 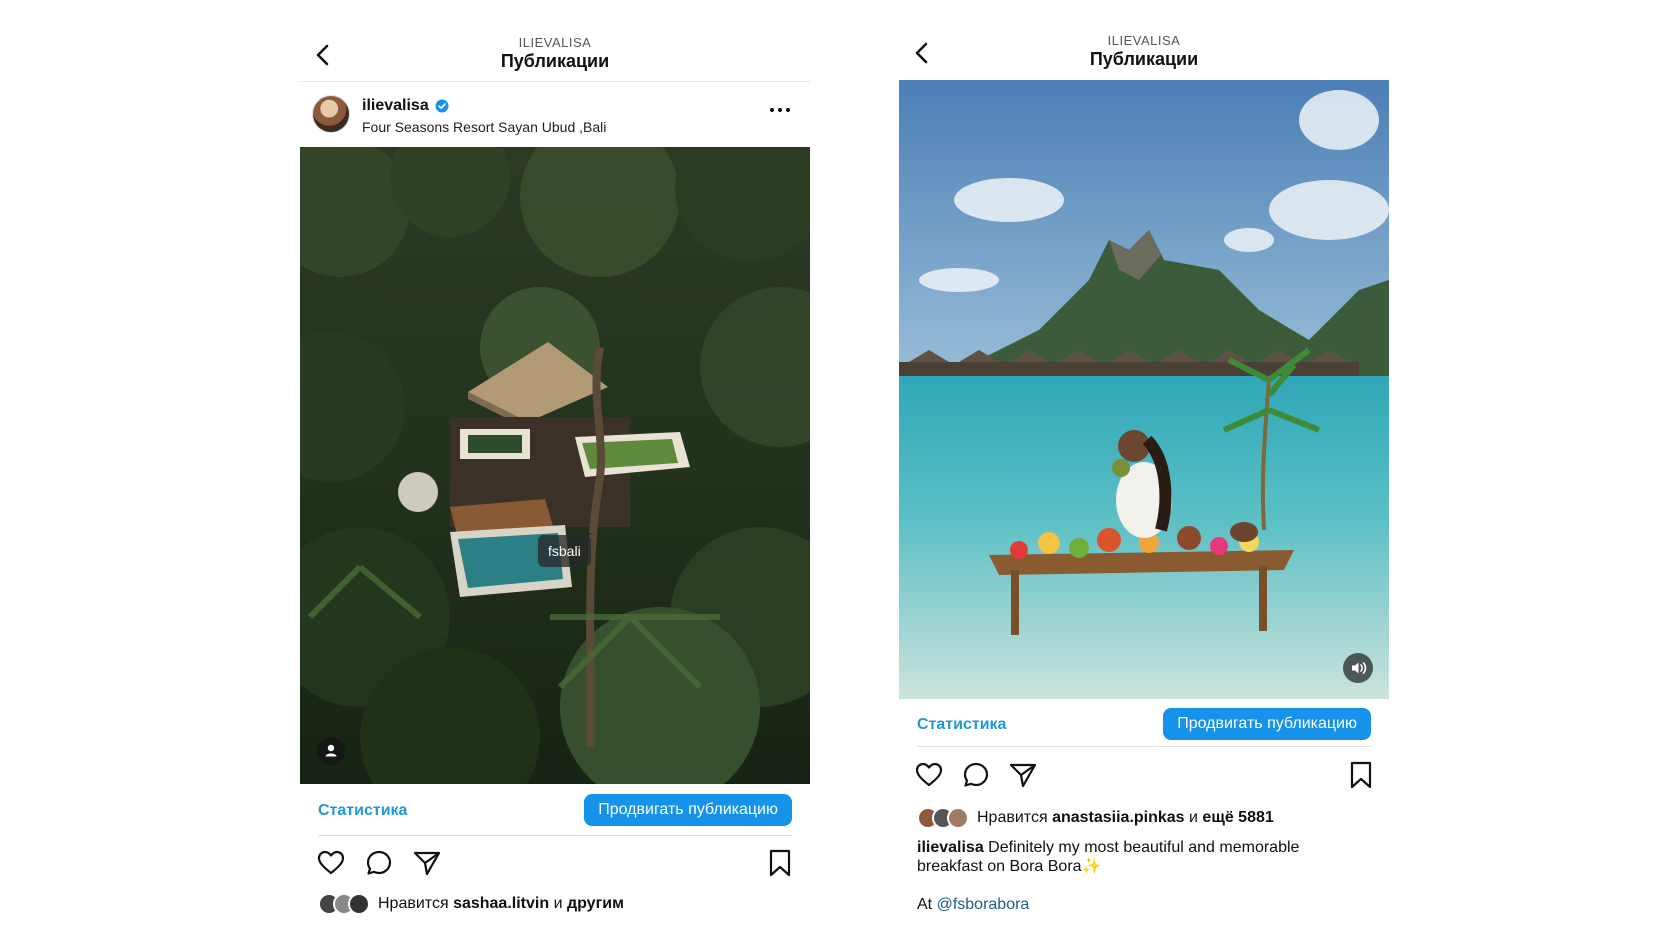 What do you see at coordinates (950, 847) in the screenshot?
I see `caption-username: ilievalisa` at bounding box center [950, 847].